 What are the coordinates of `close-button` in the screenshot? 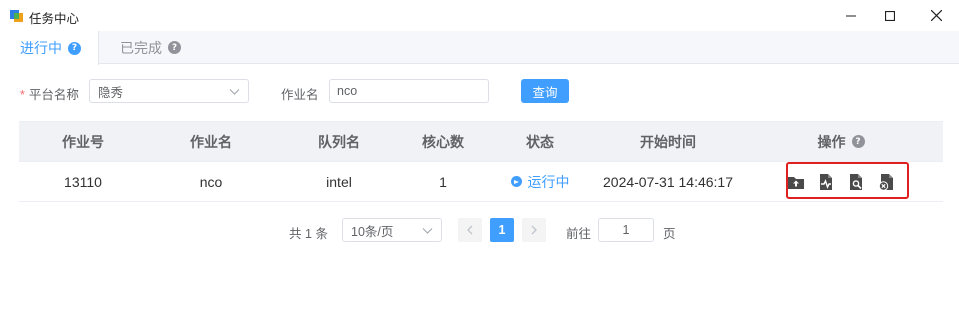 It's located at (936, 15).